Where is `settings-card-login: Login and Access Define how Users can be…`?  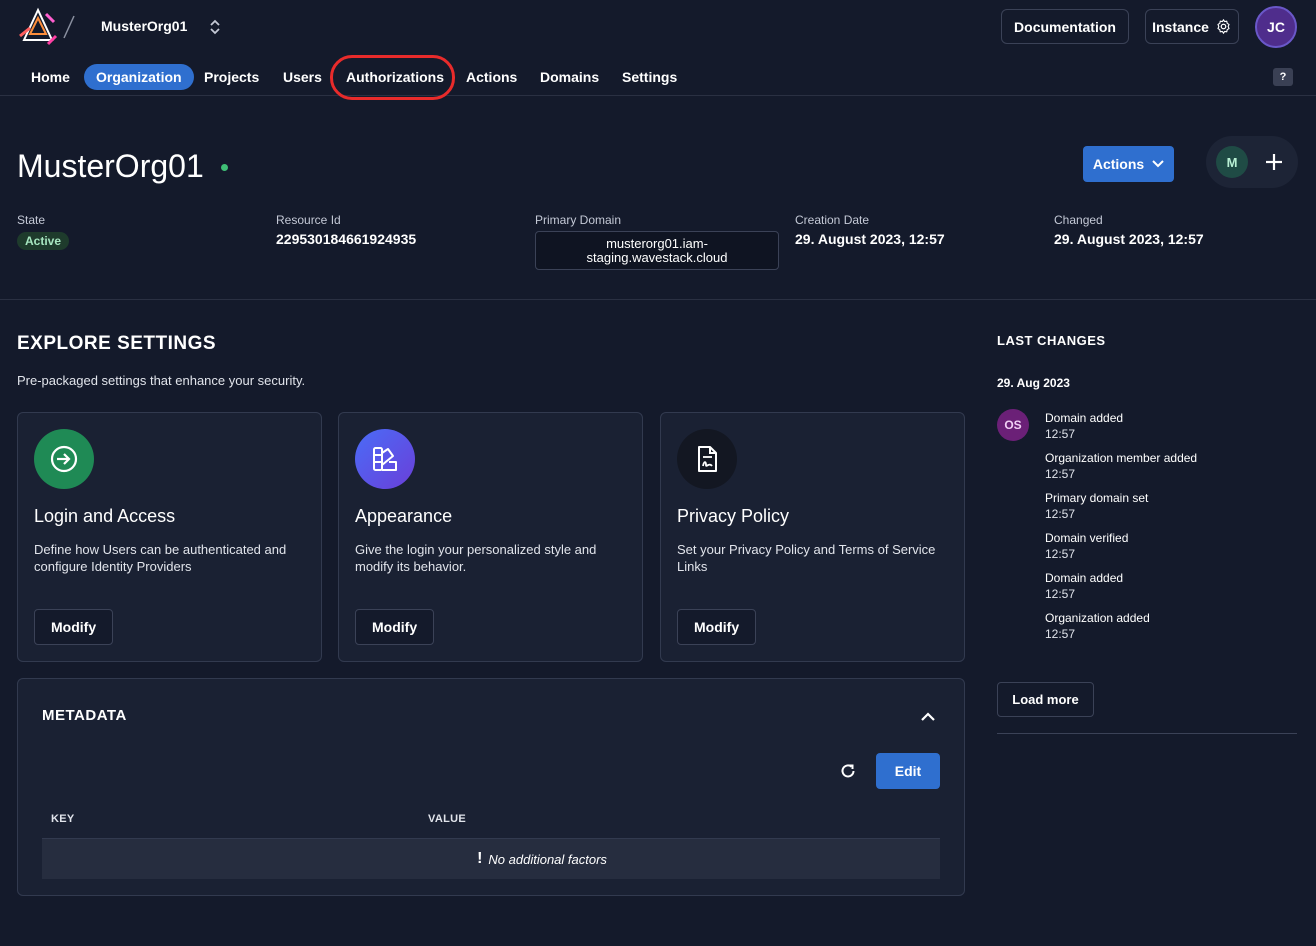
settings-card-login: Login and Access Define how Users can be… is located at coordinates (169, 537).